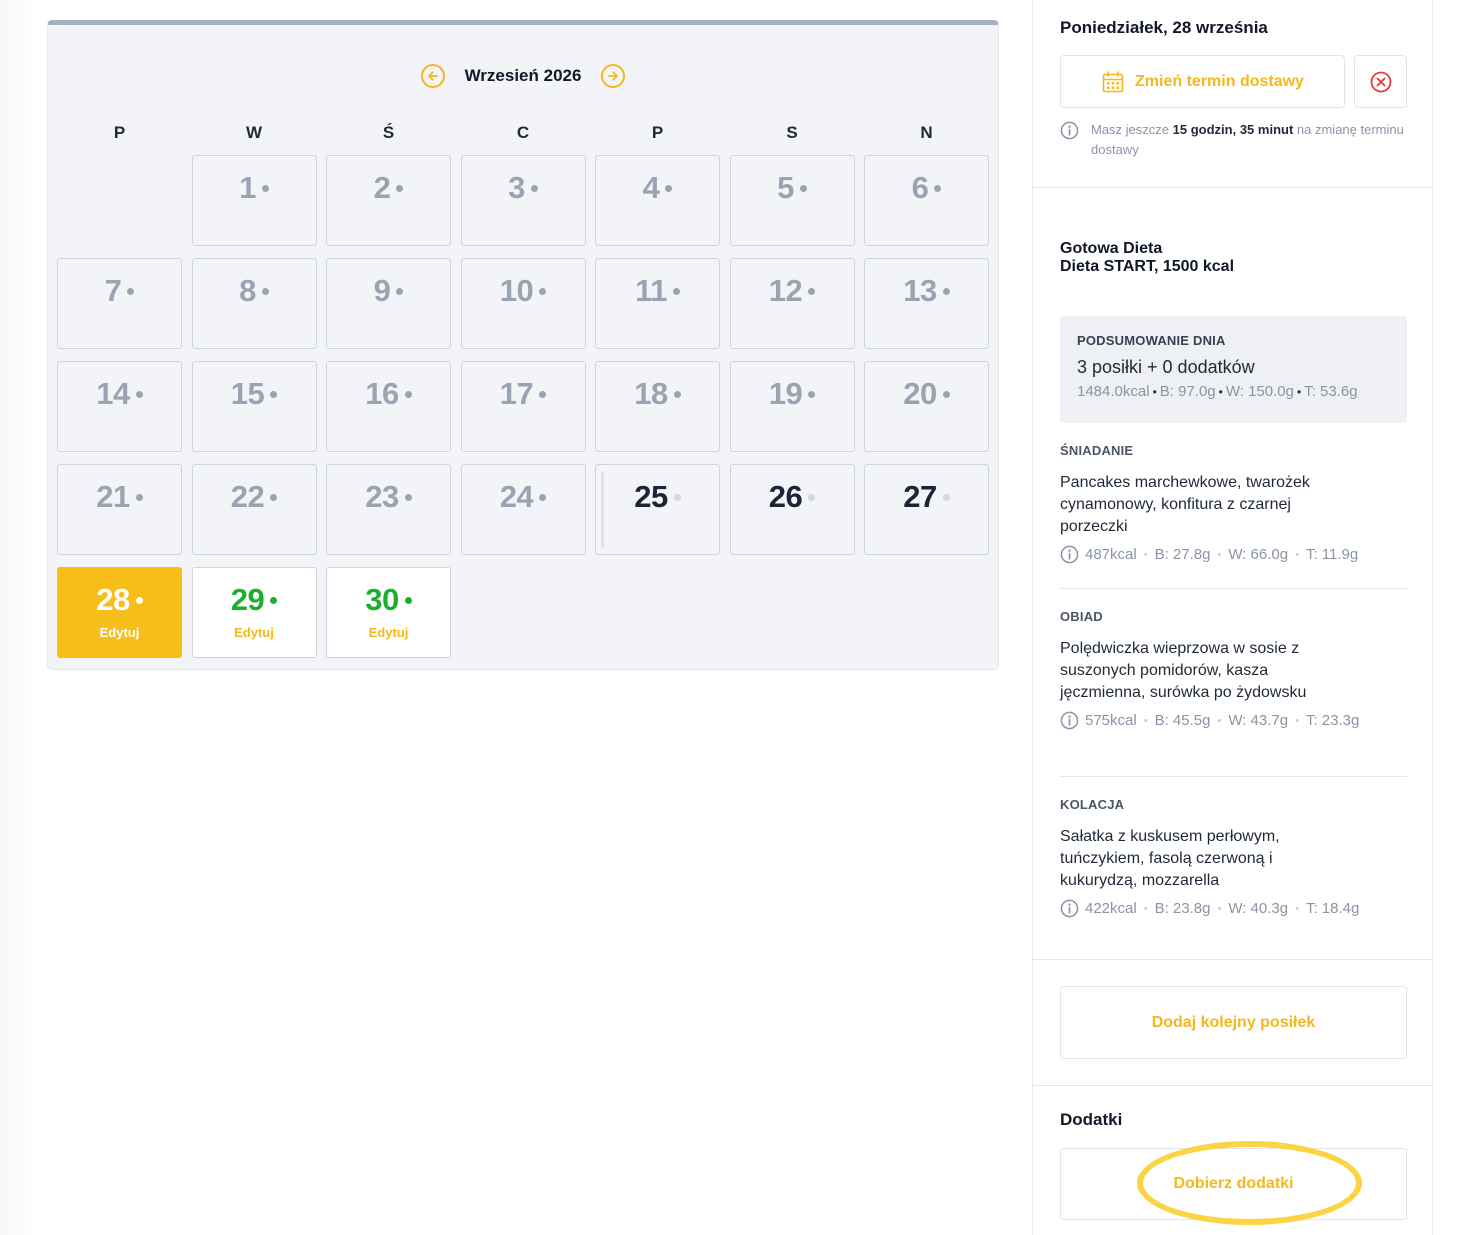 The image size is (1457, 1235). Describe the element at coordinates (119, 132) in the screenshot. I see `weekday-label: P` at that location.